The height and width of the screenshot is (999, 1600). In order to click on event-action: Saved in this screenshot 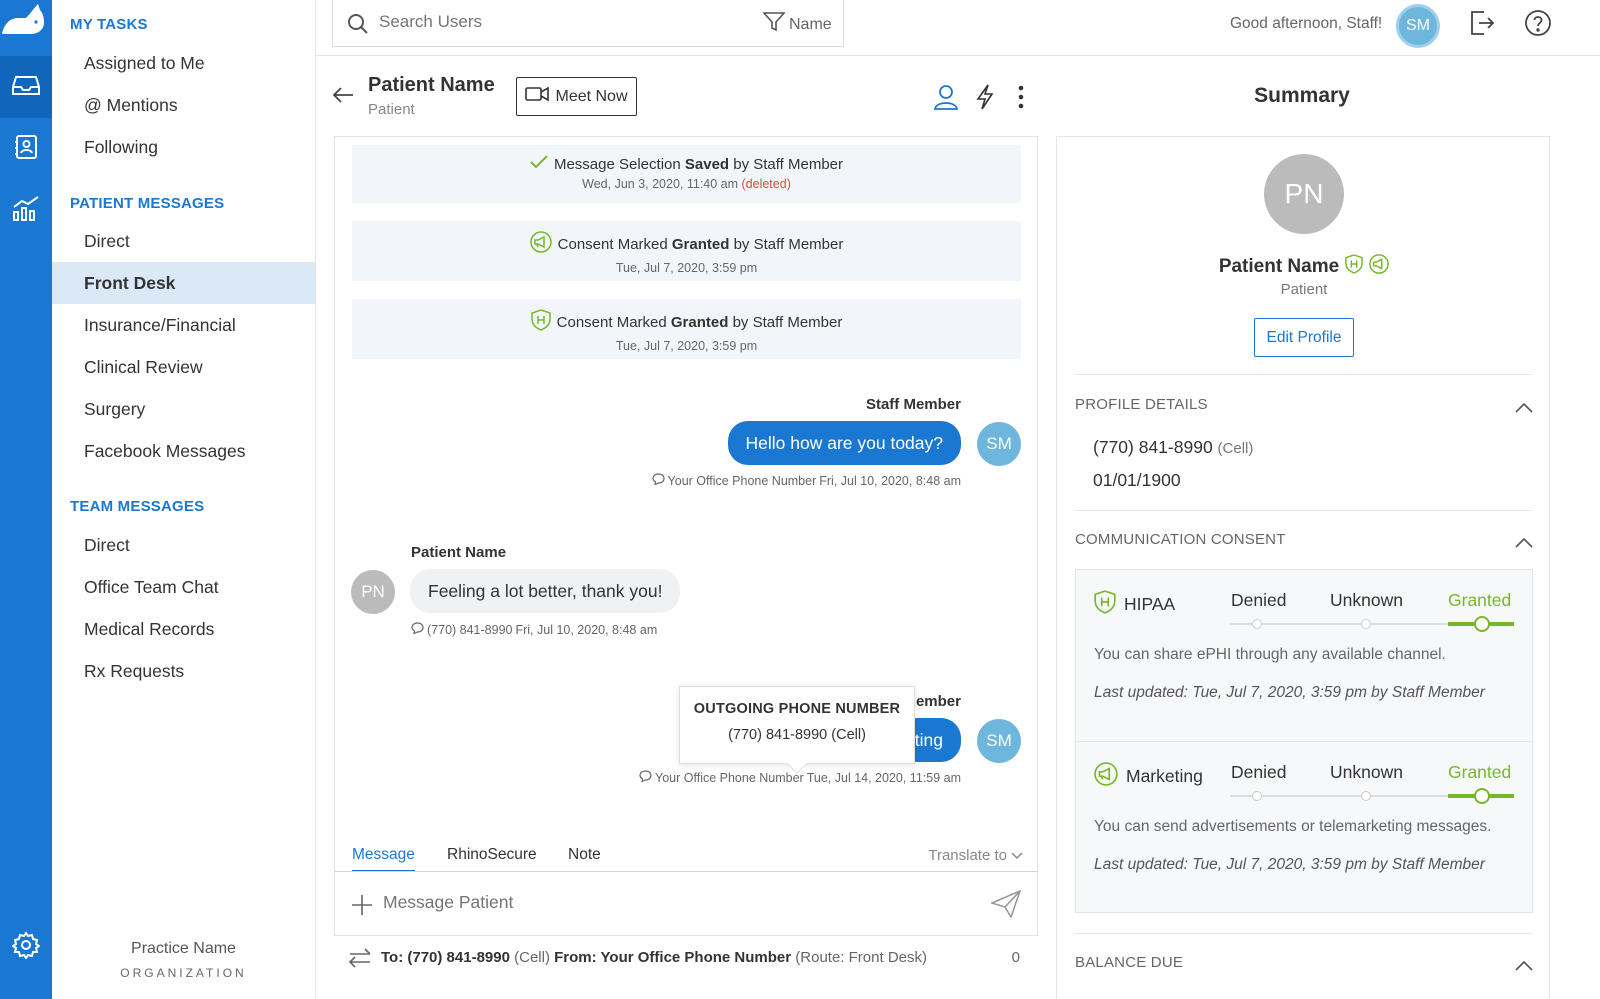, I will do `click(707, 164)`.